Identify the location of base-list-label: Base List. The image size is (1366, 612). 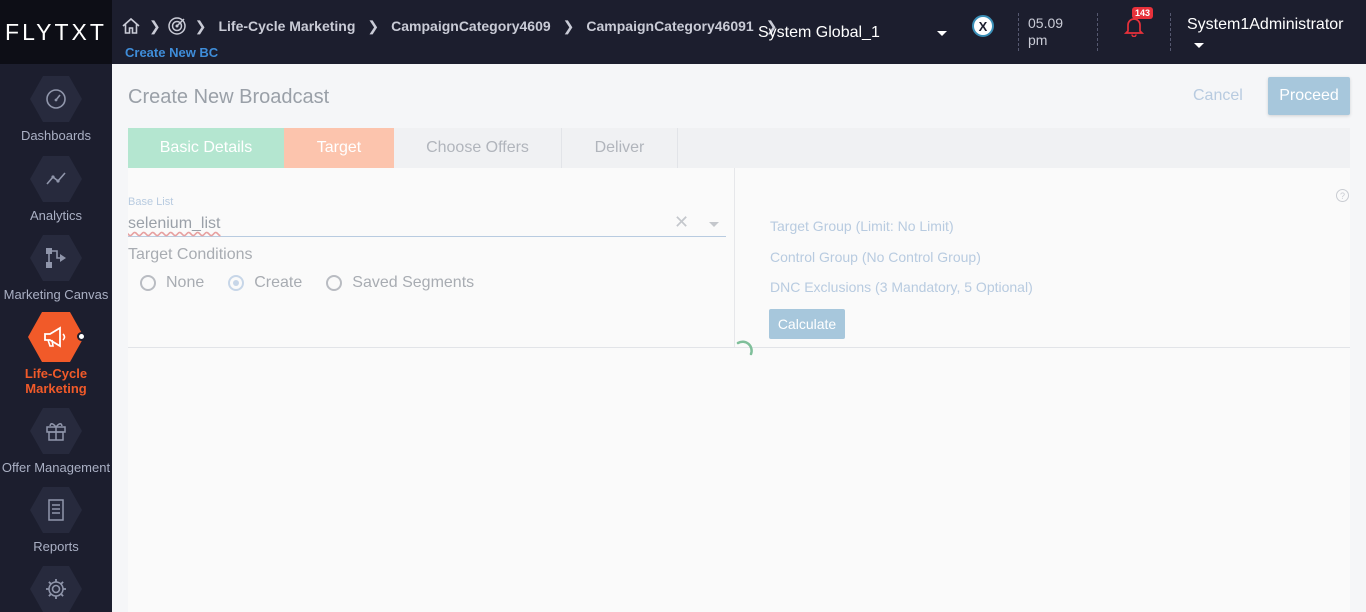
(151, 202).